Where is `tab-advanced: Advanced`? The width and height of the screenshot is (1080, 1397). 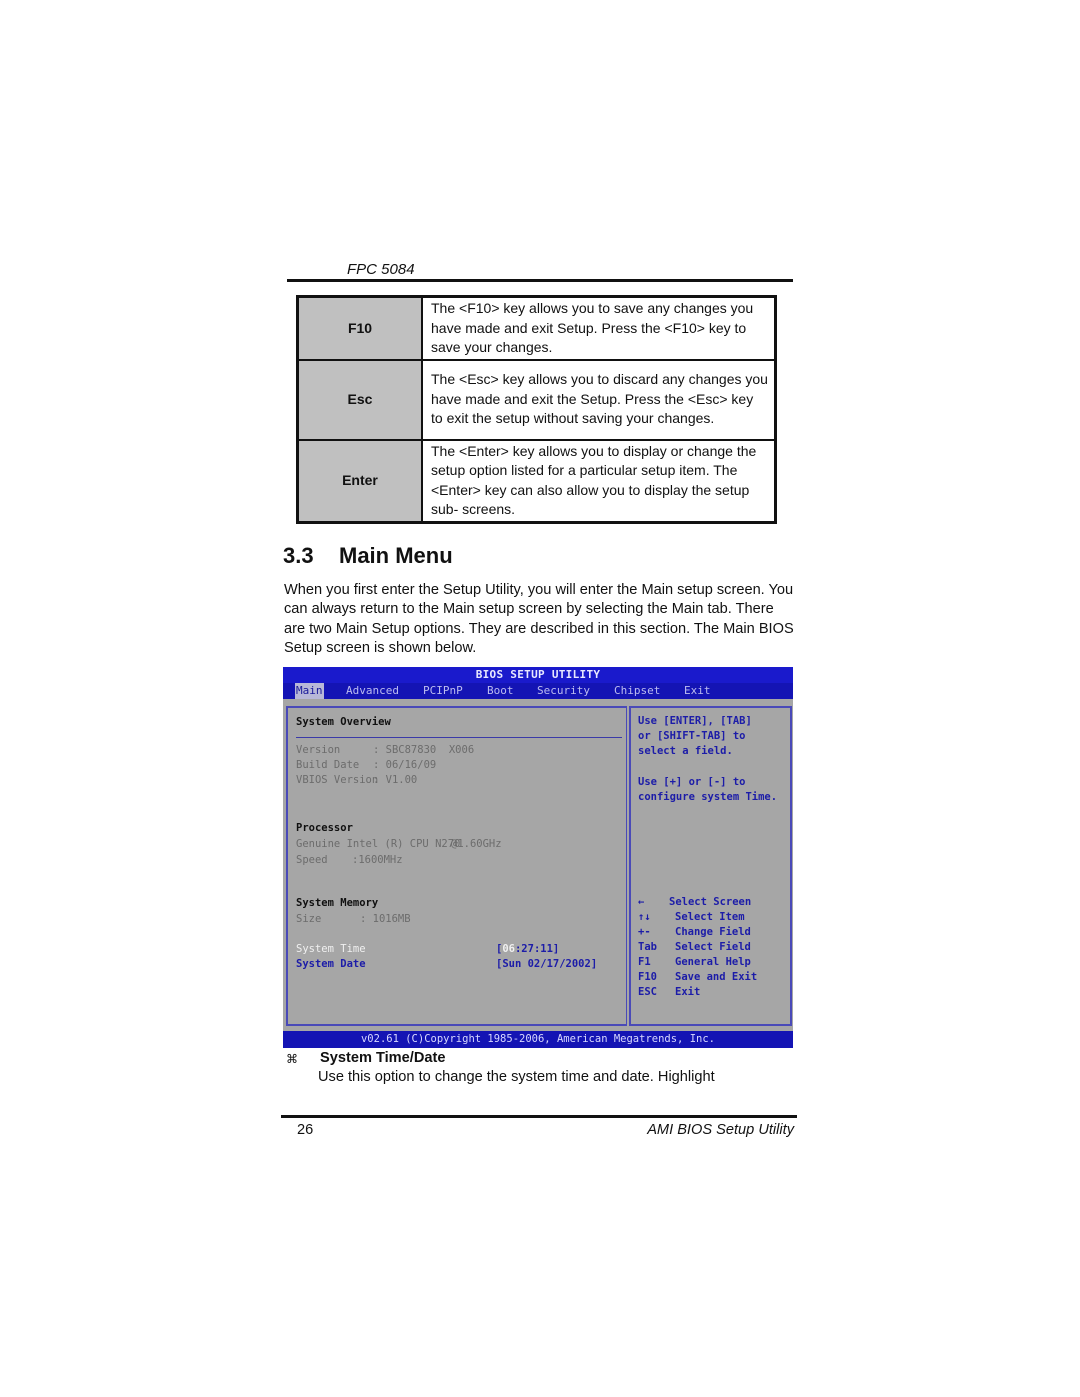
tab-advanced: Advanced is located at coordinates (372, 691).